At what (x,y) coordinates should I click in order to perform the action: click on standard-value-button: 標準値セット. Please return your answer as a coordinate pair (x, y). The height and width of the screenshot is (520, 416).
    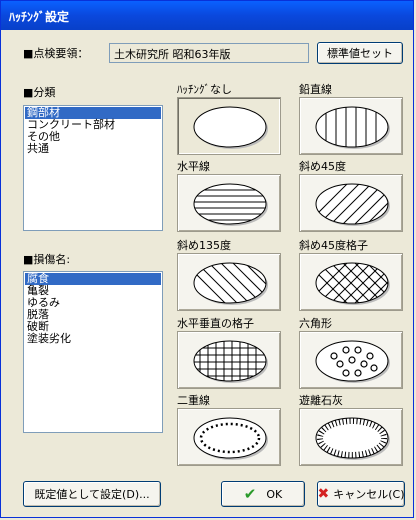
    Looking at the image, I should click on (360, 53).